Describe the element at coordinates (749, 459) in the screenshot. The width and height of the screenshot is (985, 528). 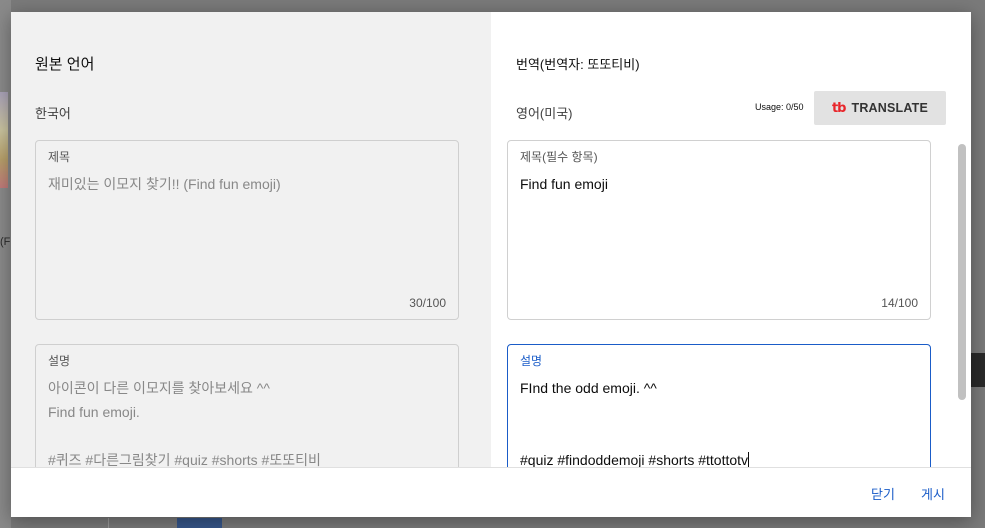
I see `text-cursor` at that location.